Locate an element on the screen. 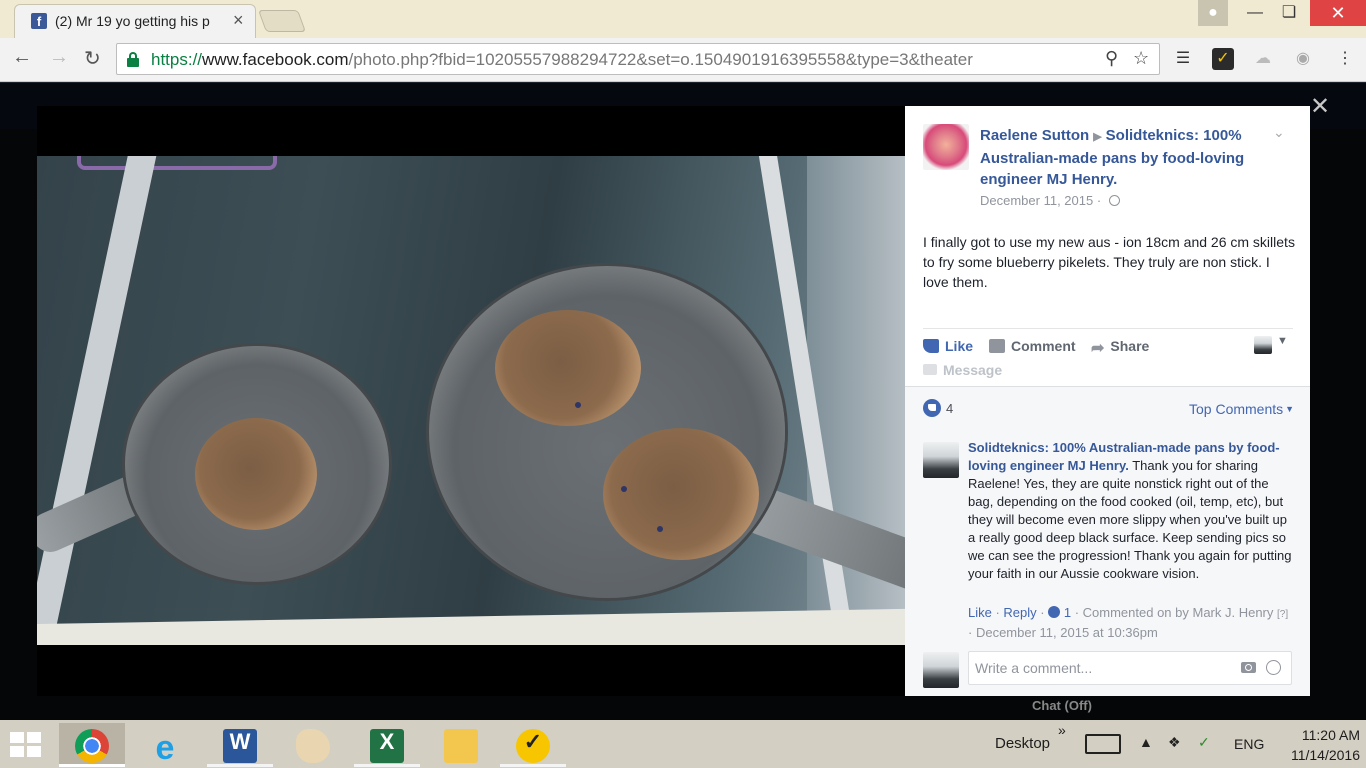  excel-icon: X is located at coordinates (387, 746).